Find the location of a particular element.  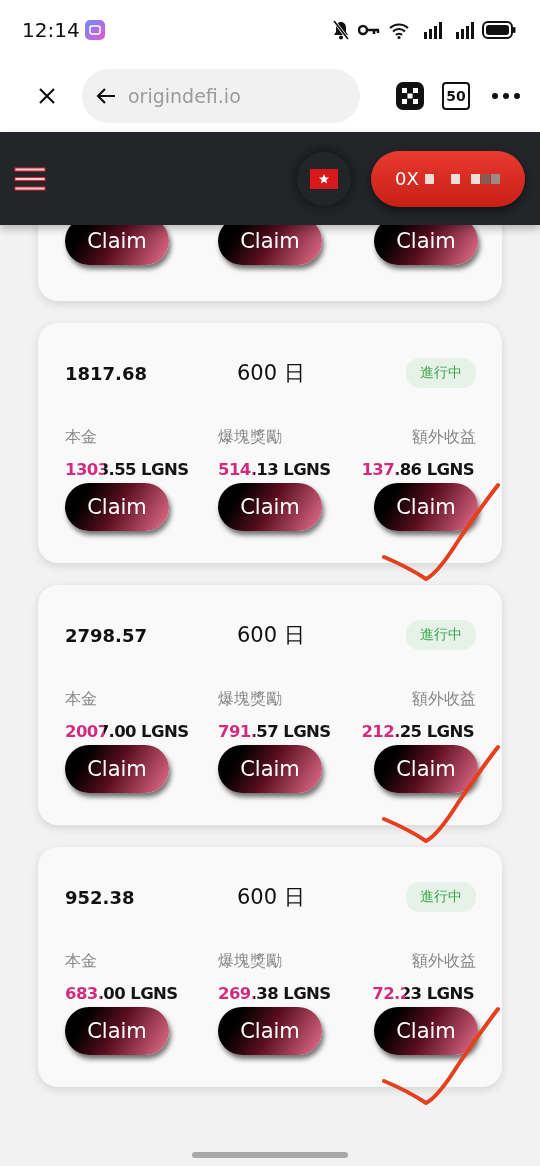

tab-count-button: 50 is located at coordinates (456, 96).